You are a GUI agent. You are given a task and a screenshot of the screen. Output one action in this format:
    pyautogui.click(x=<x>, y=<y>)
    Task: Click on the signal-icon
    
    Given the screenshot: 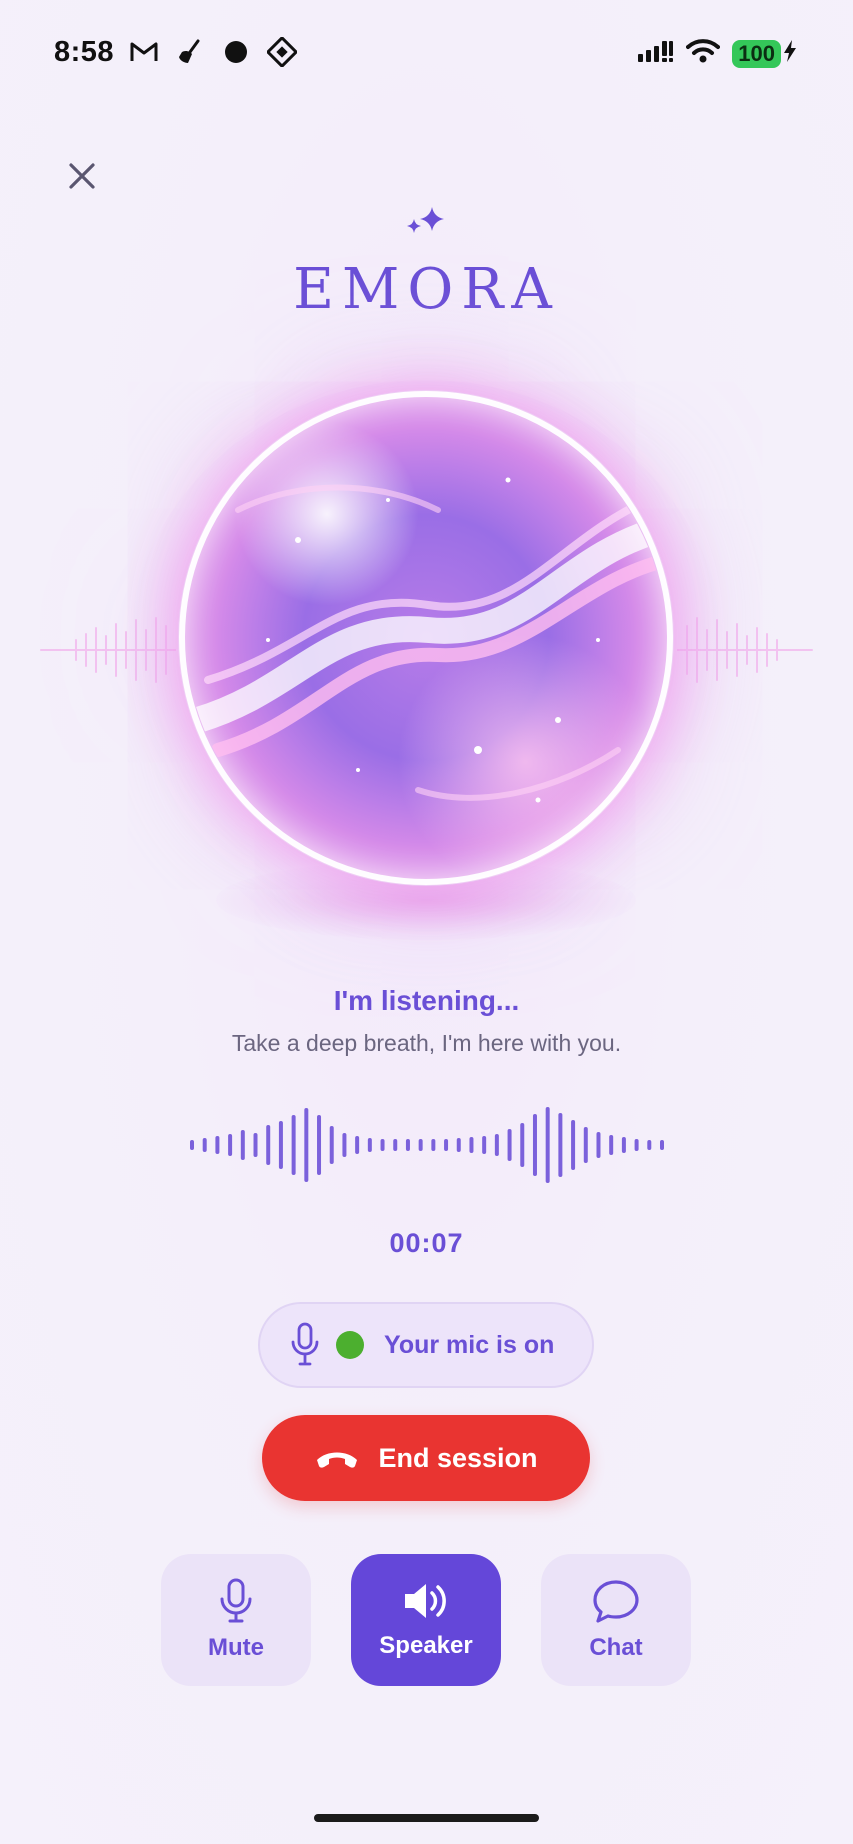 What is the action you would take?
    pyautogui.click(x=656, y=53)
    